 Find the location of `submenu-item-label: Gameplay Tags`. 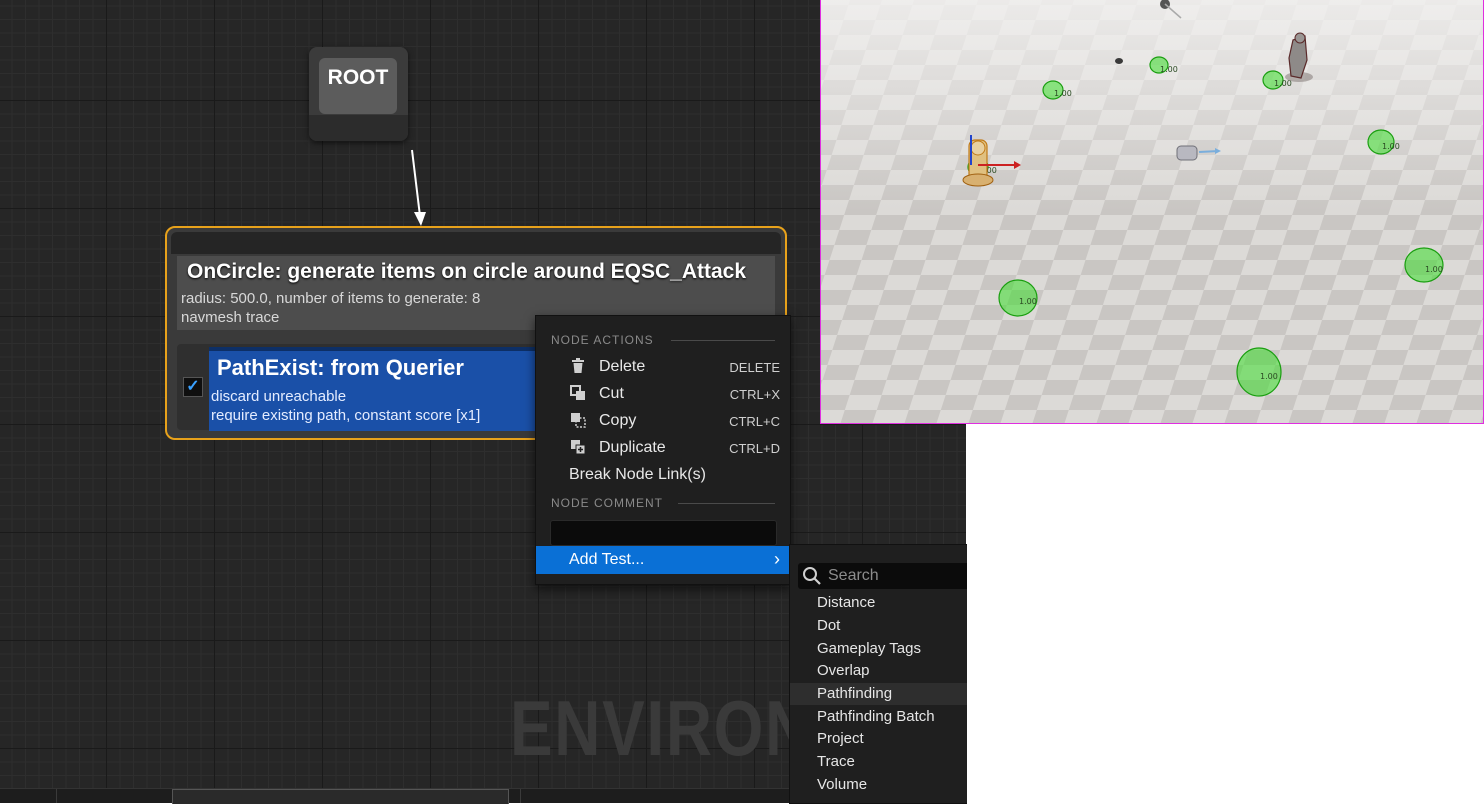

submenu-item-label: Gameplay Tags is located at coordinates (869, 648).